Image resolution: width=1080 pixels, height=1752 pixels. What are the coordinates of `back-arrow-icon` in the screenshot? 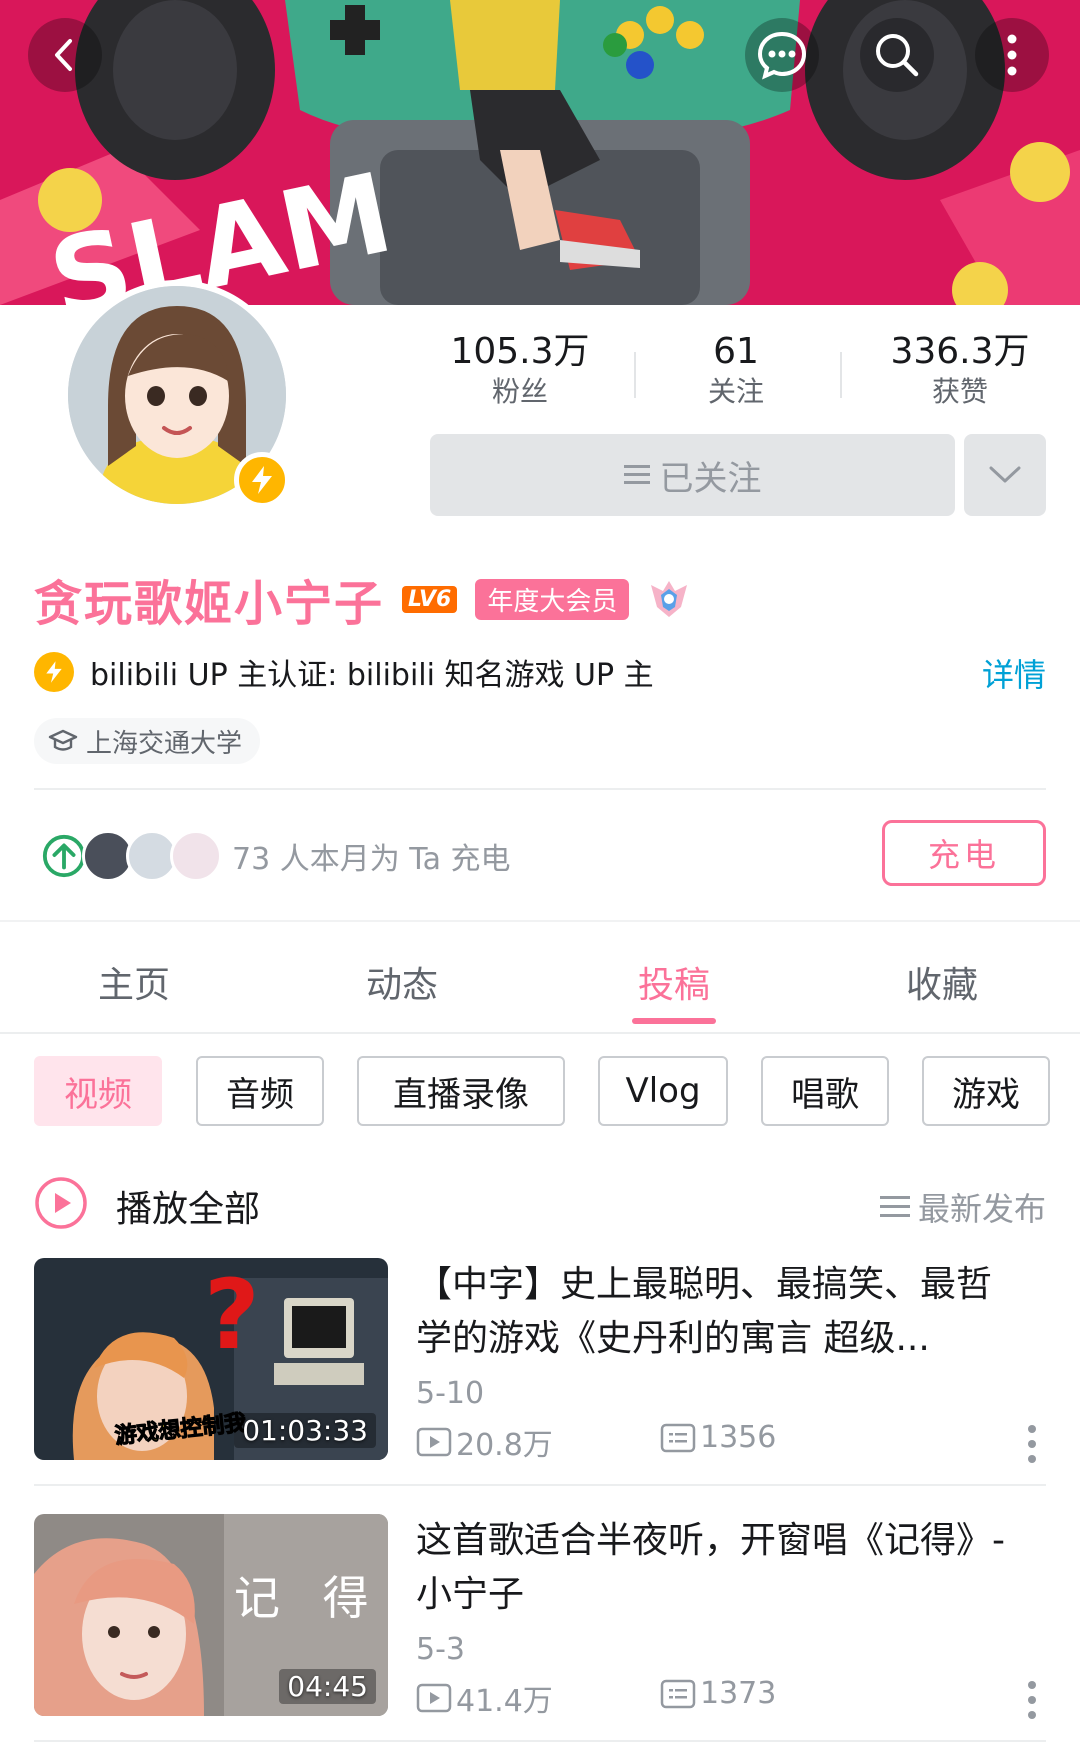 It's located at (63, 55).